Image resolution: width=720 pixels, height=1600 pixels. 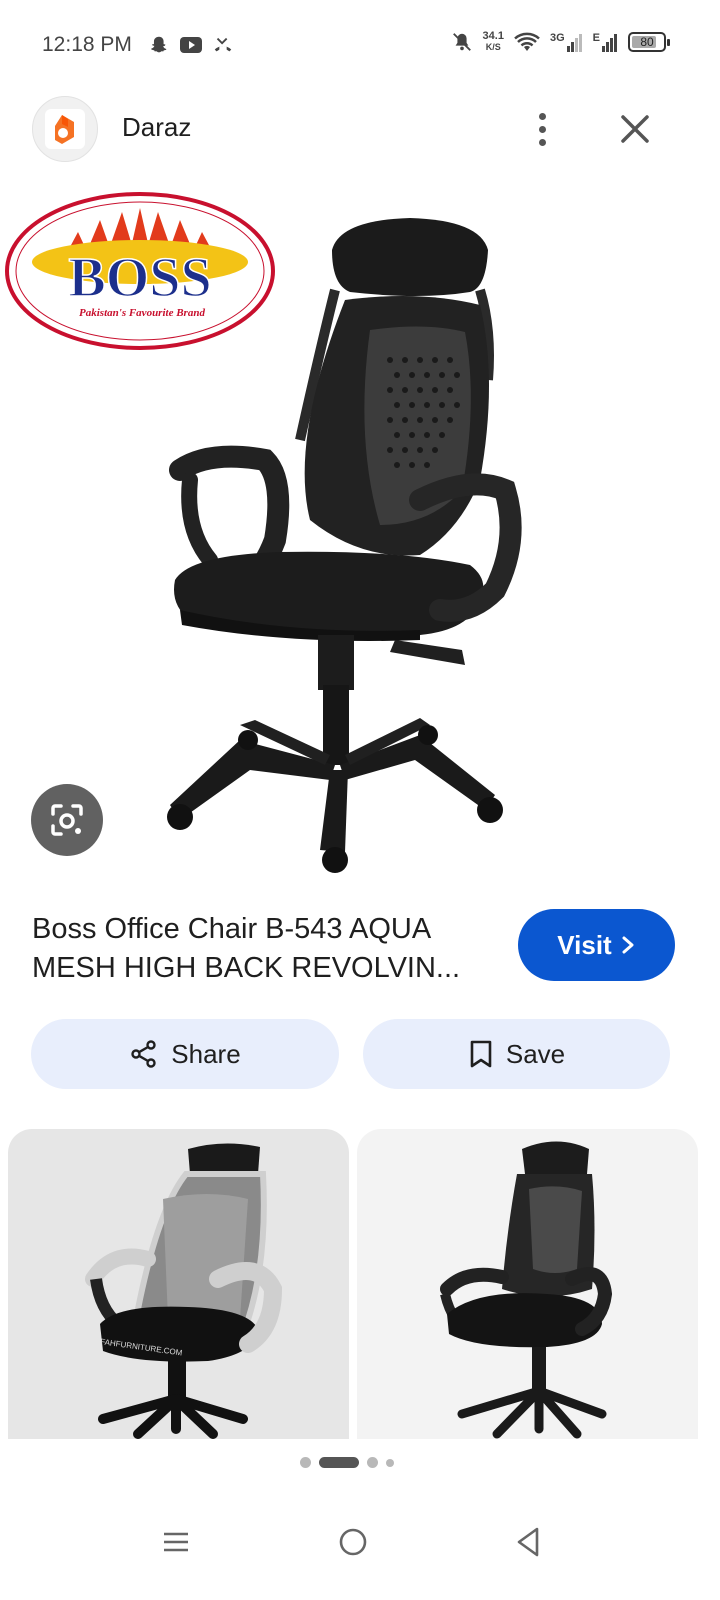 I want to click on daraz-logo-icon, so click(x=65, y=129).